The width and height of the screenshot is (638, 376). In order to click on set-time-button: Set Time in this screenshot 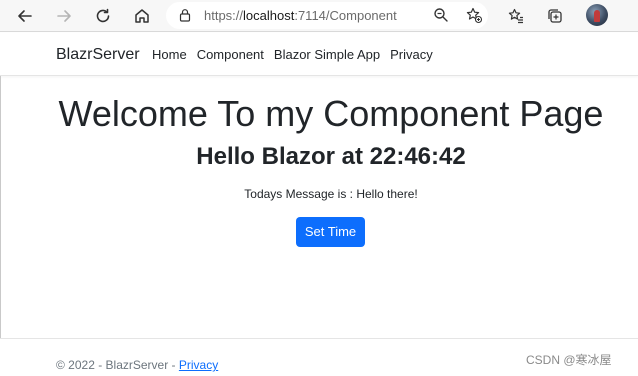, I will do `click(330, 232)`.